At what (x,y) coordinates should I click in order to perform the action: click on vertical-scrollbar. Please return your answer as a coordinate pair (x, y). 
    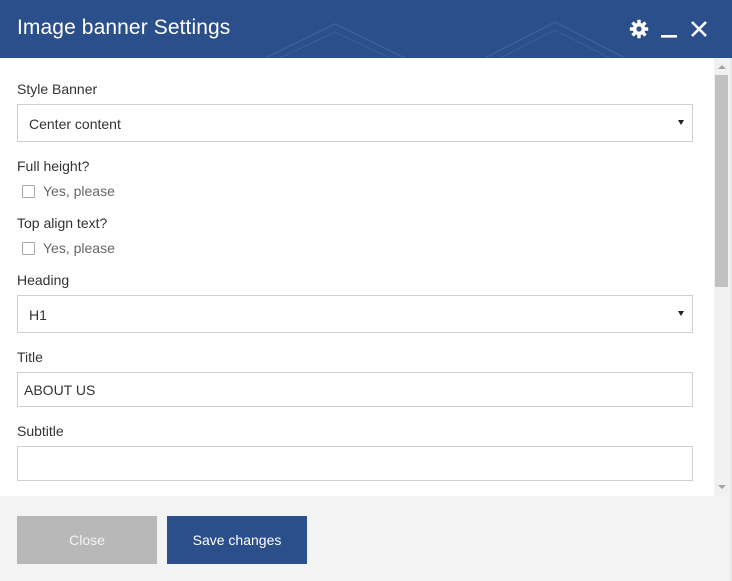
    Looking at the image, I should click on (722, 277).